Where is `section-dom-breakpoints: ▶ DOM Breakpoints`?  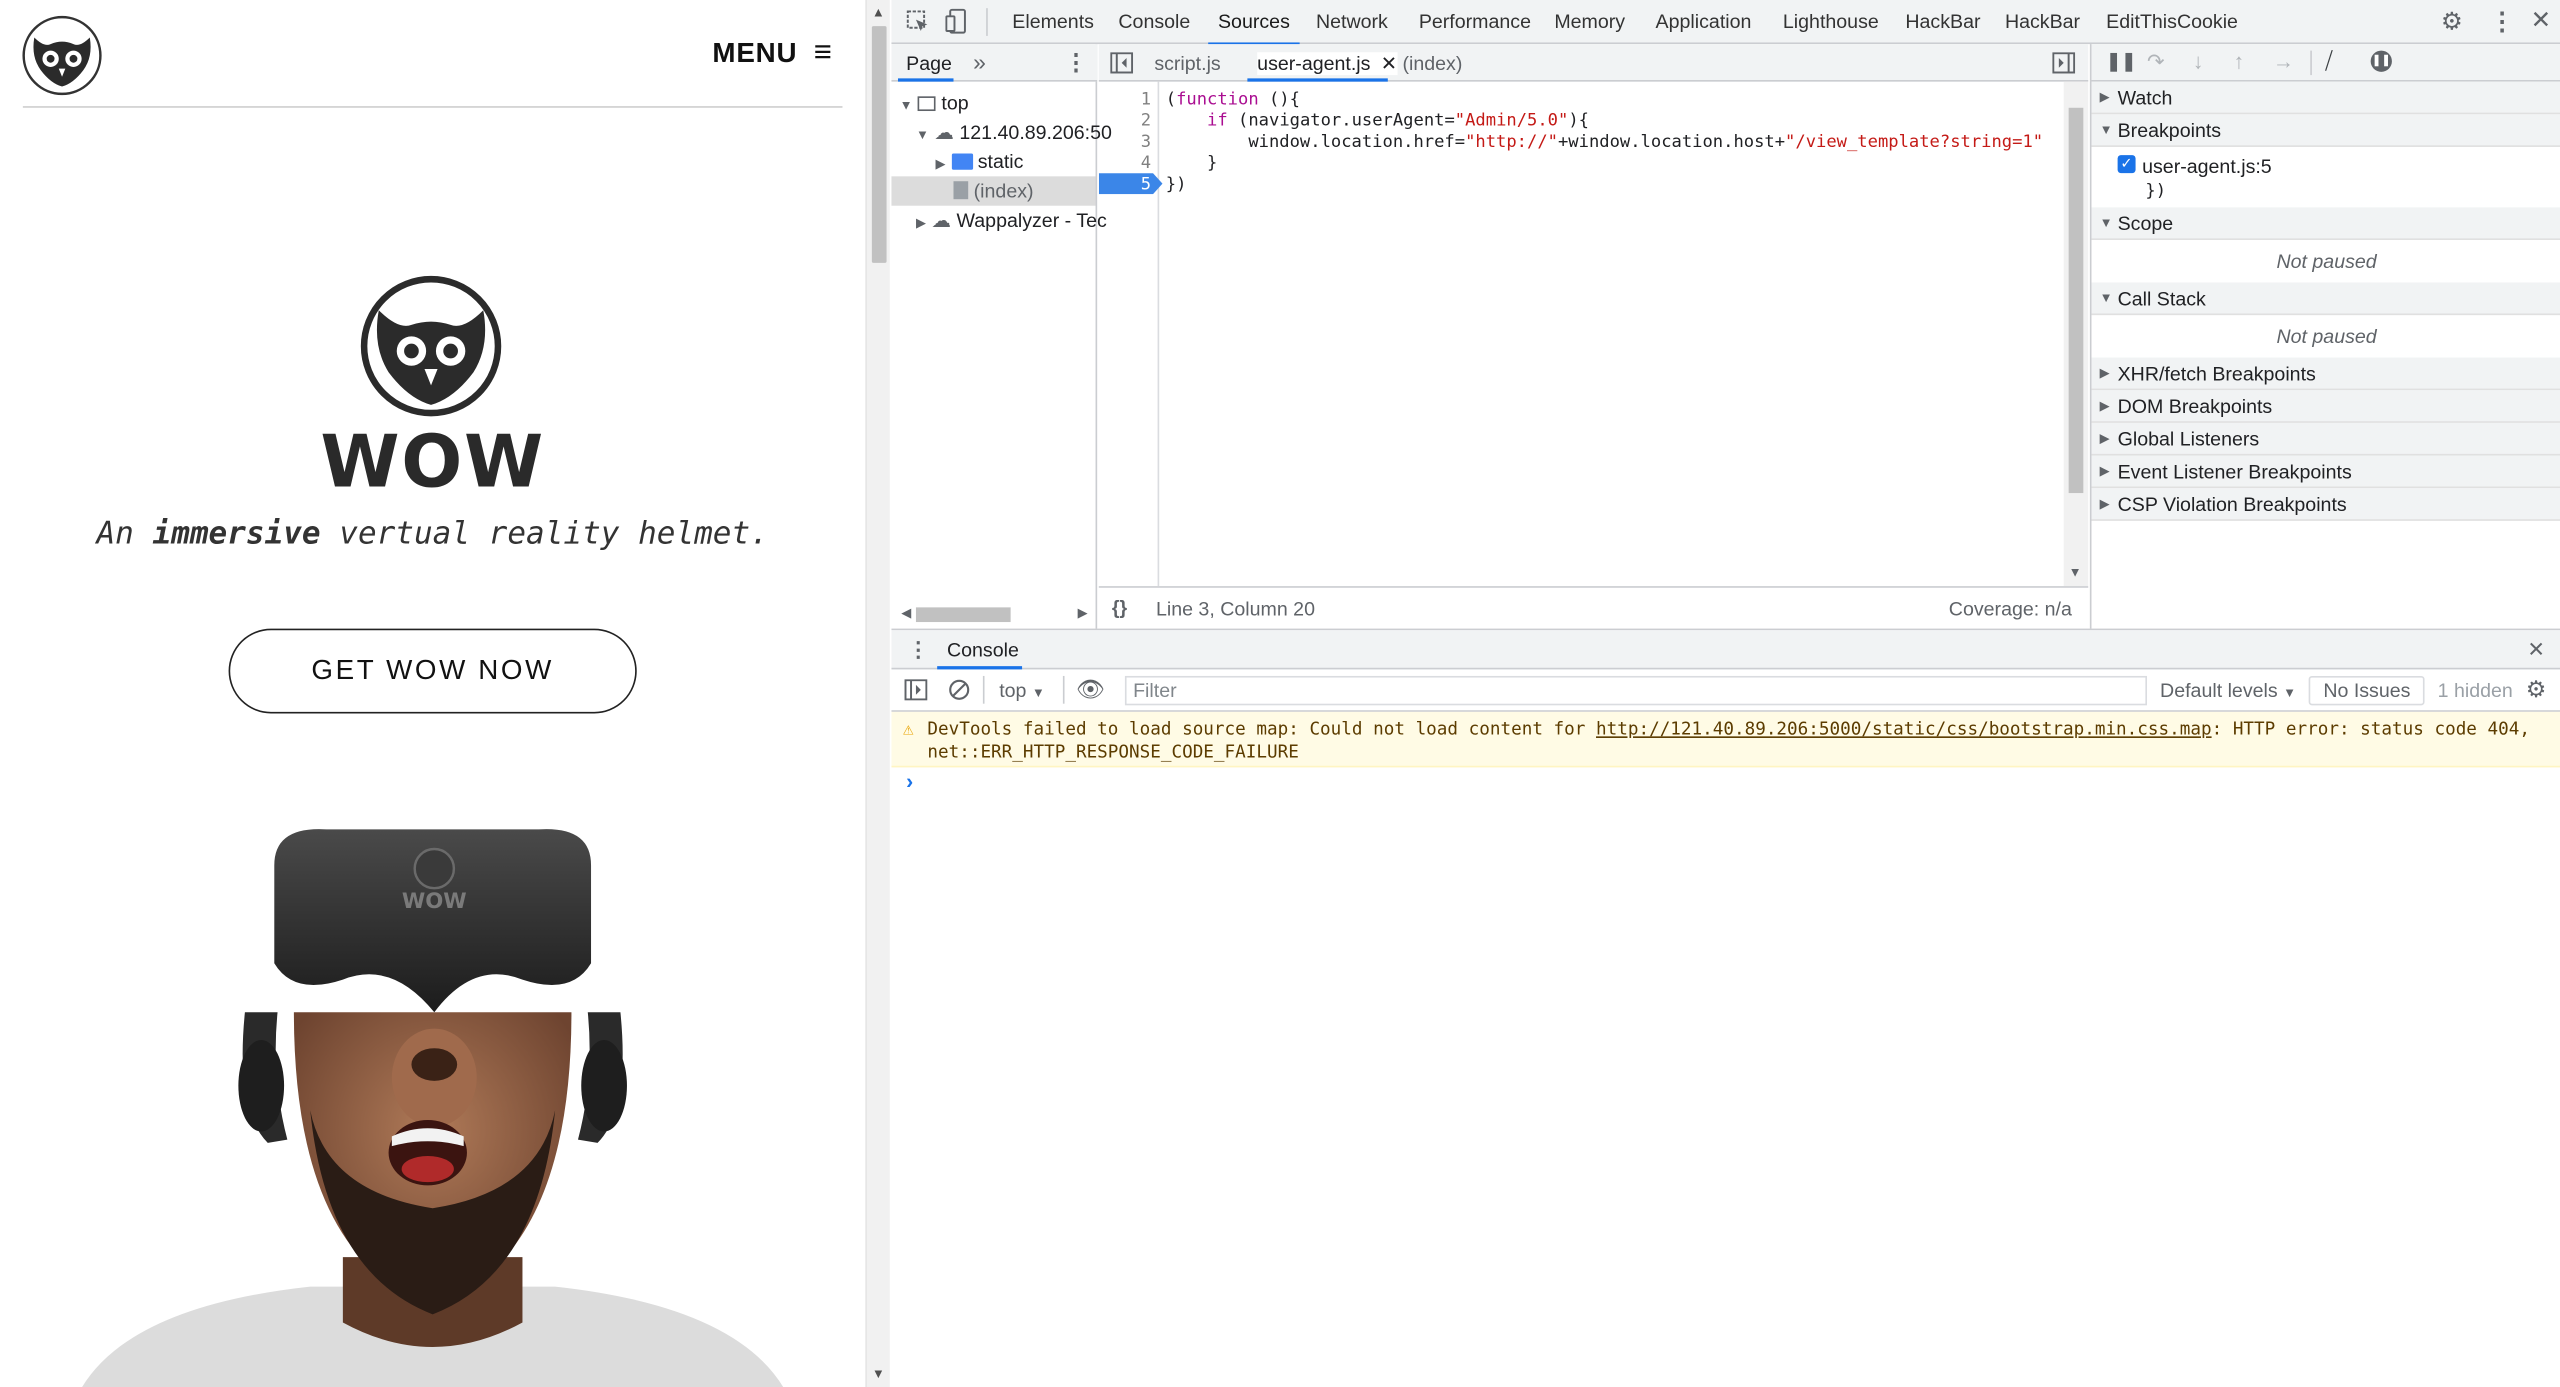 section-dom-breakpoints: ▶ DOM Breakpoints is located at coordinates (2325, 406).